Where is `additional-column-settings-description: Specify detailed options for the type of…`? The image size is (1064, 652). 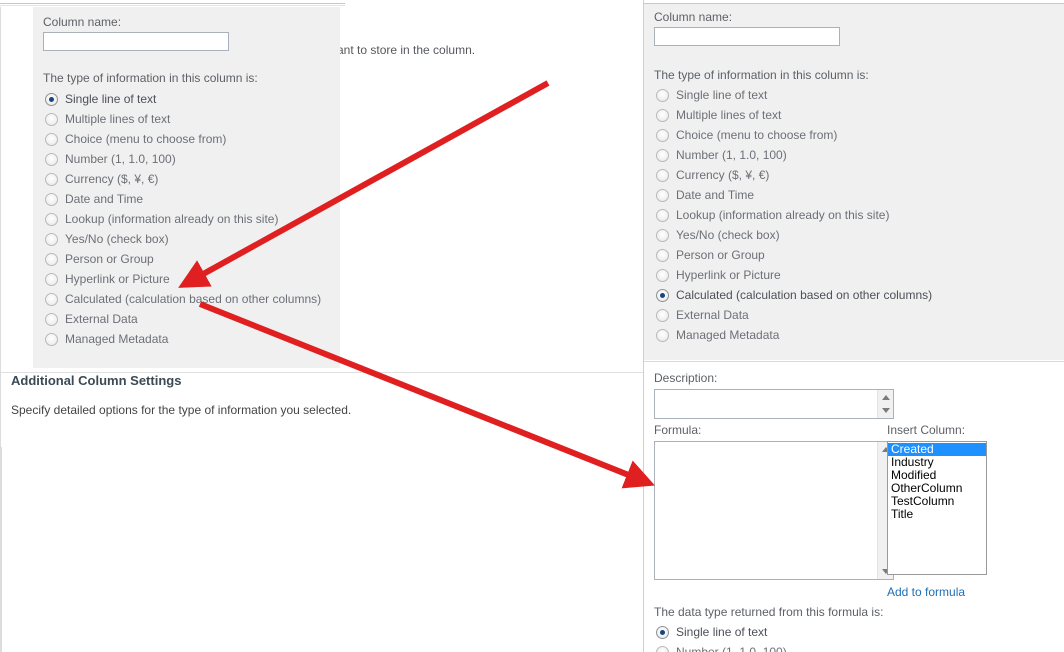 additional-column-settings-description: Specify detailed options for the type of… is located at coordinates (181, 410).